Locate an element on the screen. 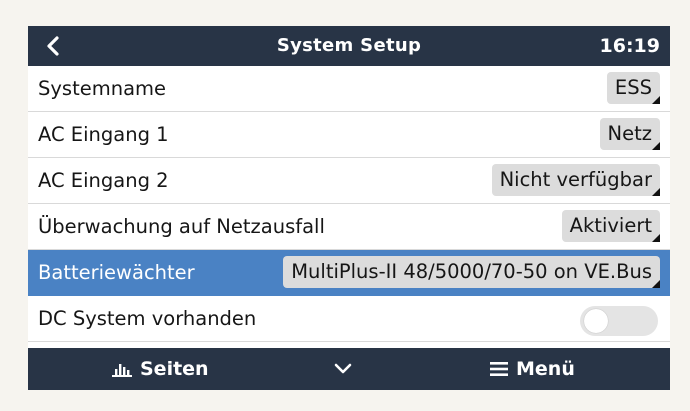 This screenshot has height=411, width=690. setting-value-select: Nicht verfügbar is located at coordinates (576, 180).